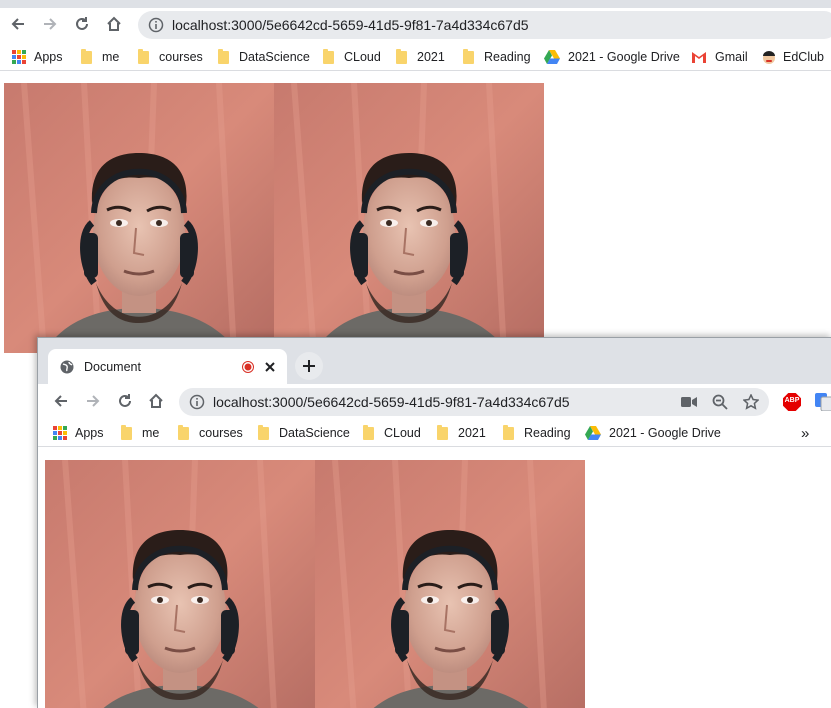 The height and width of the screenshot is (708, 831). I want to click on edclub-icon, so click(769, 57).